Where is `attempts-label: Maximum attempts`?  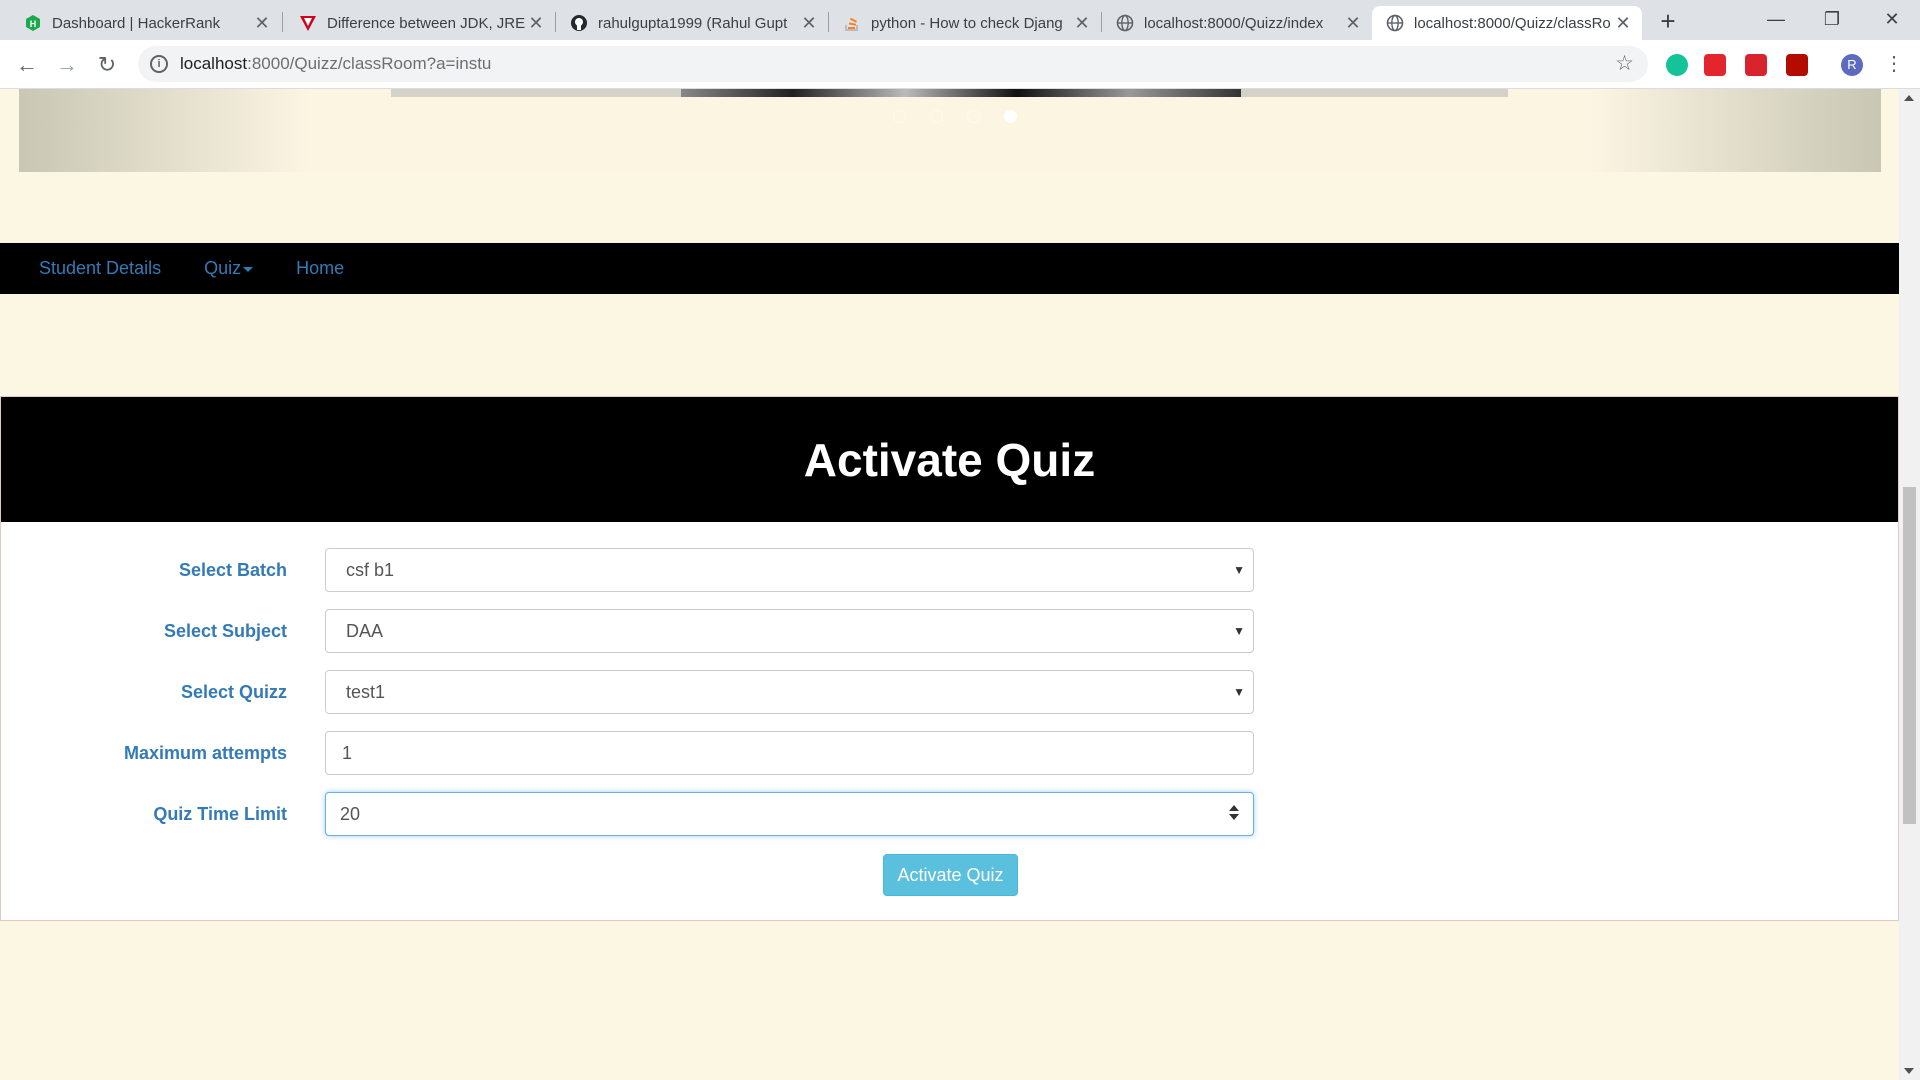
attempts-label: Maximum attempts is located at coordinates (205, 753).